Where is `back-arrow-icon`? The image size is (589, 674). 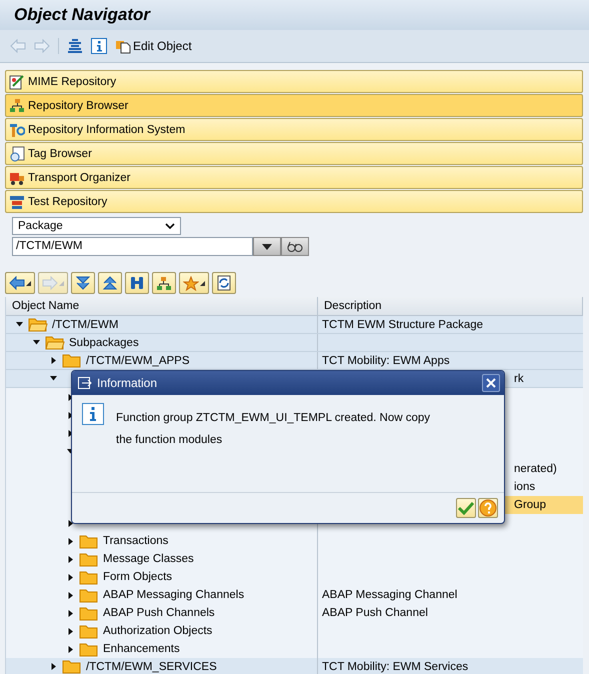
back-arrow-icon is located at coordinates (17, 283).